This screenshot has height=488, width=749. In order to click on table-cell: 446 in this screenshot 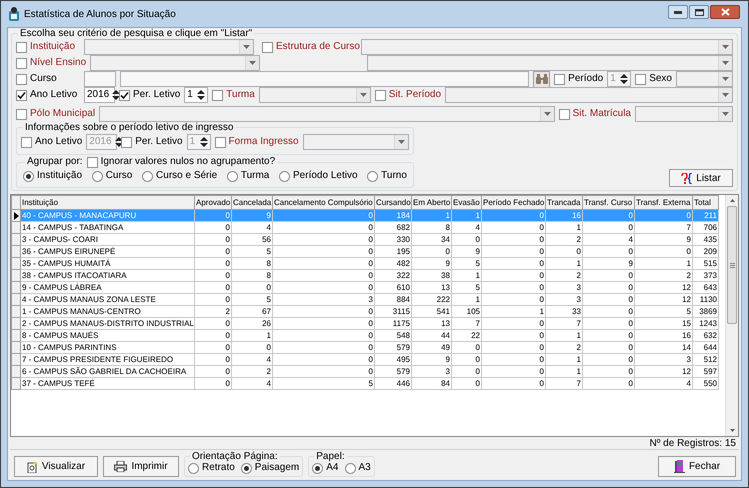, I will do `click(393, 384)`.